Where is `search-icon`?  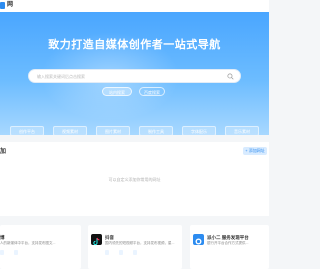
search-icon is located at coordinates (230, 76).